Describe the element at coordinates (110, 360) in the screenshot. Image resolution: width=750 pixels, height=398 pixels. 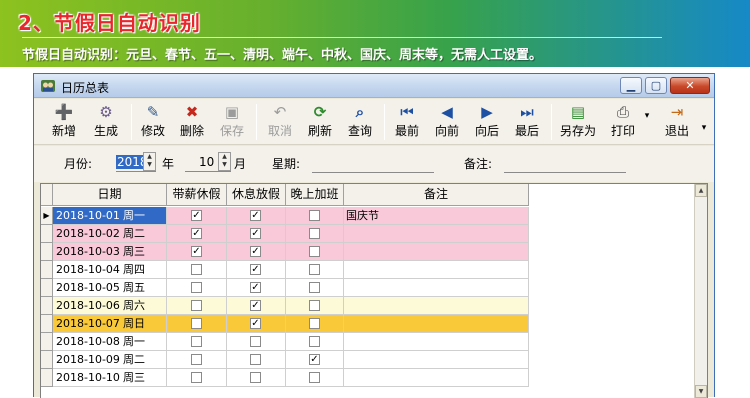
I see `date-cell: 2018-10-09 周二` at that location.